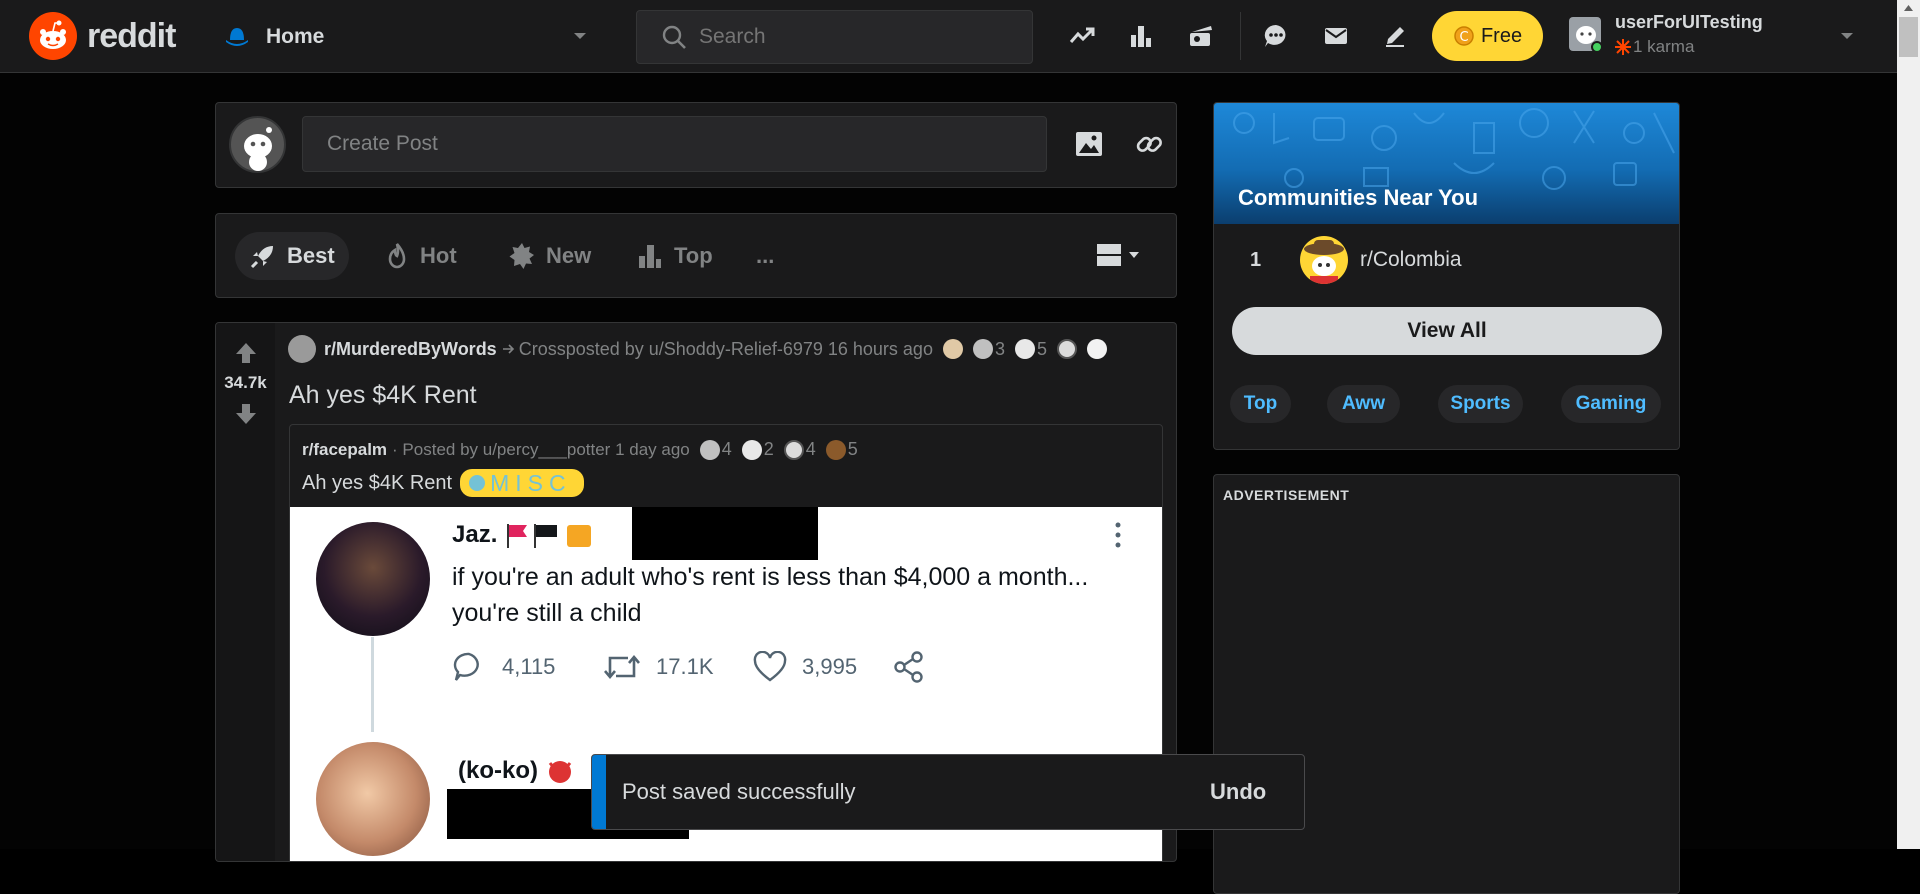 The height and width of the screenshot is (894, 1920). I want to click on inner-posted-info: · Posted by u/percy___potter 1 day ago, so click(541, 449).